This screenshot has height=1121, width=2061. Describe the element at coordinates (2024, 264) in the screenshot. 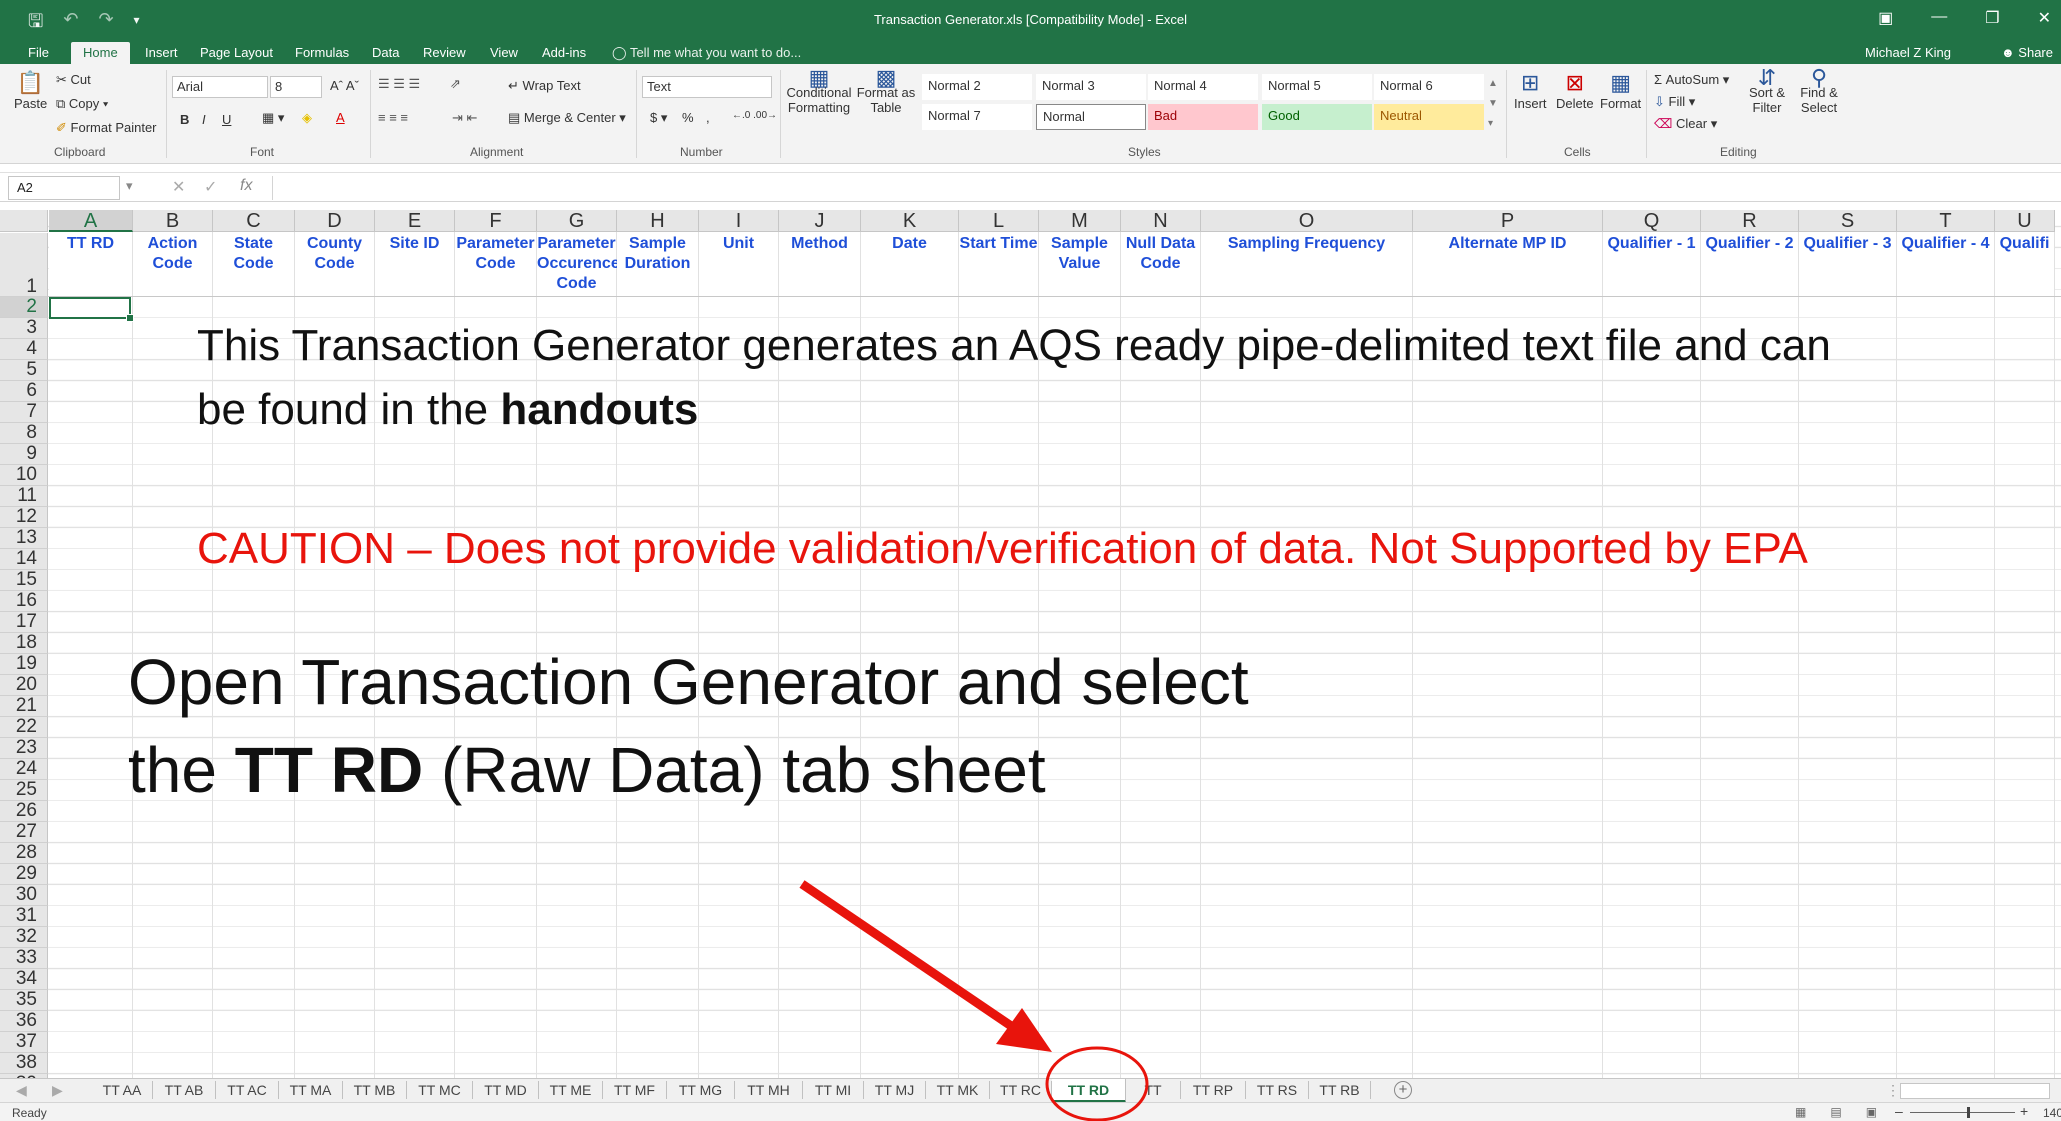

I see `header-cell-u1: Qualifi` at that location.